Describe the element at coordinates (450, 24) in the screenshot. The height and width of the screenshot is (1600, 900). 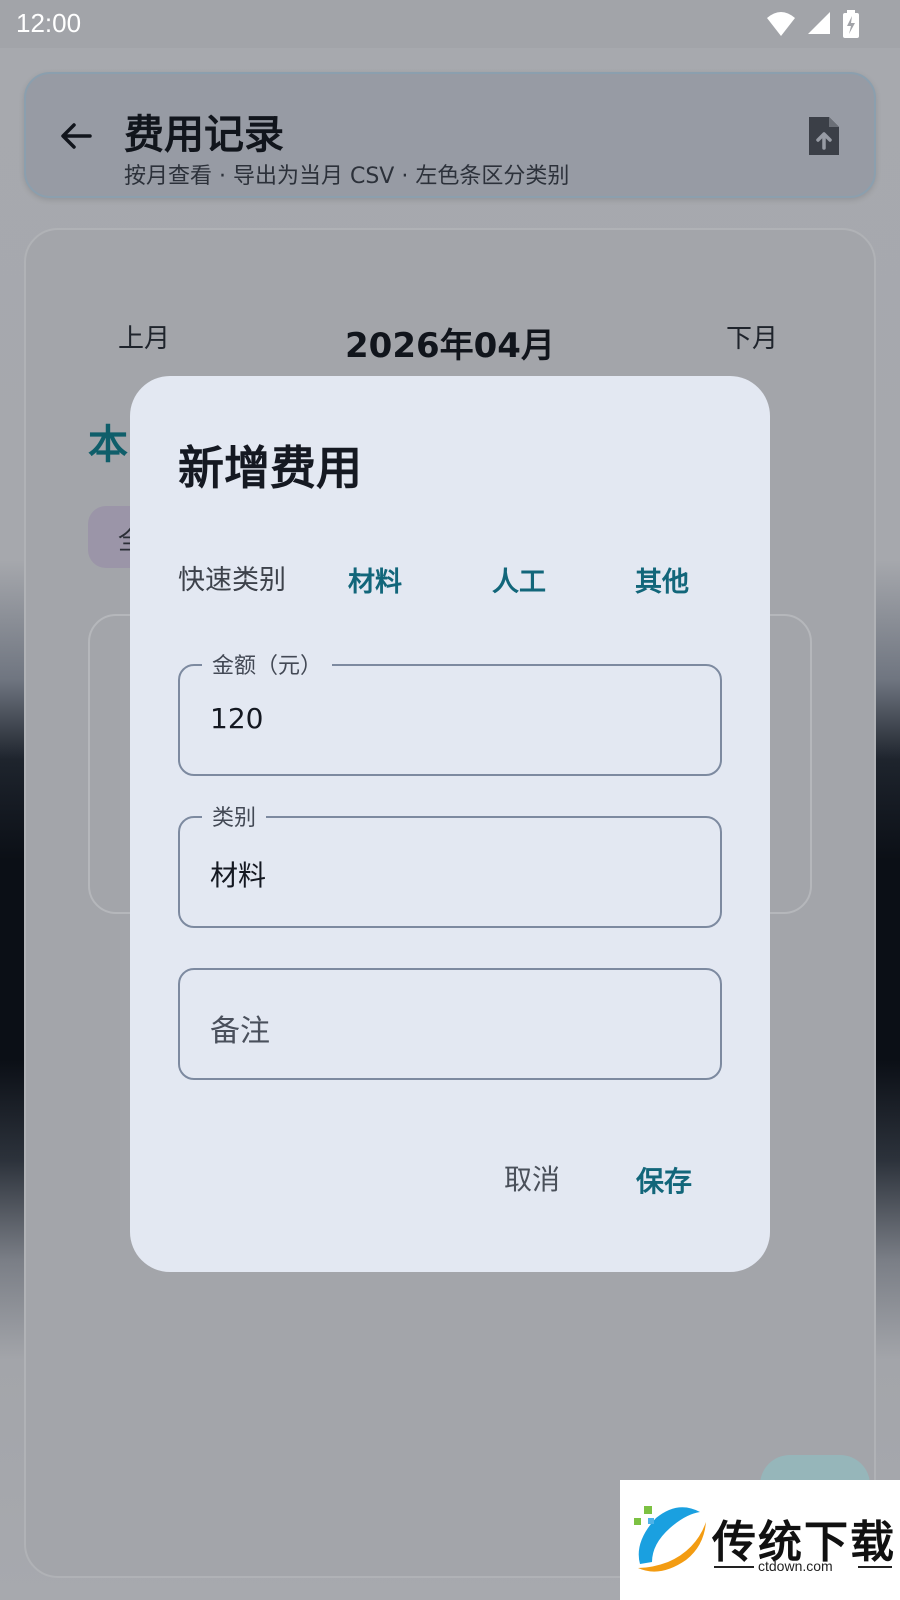
I see `status-bar: 12:00` at that location.